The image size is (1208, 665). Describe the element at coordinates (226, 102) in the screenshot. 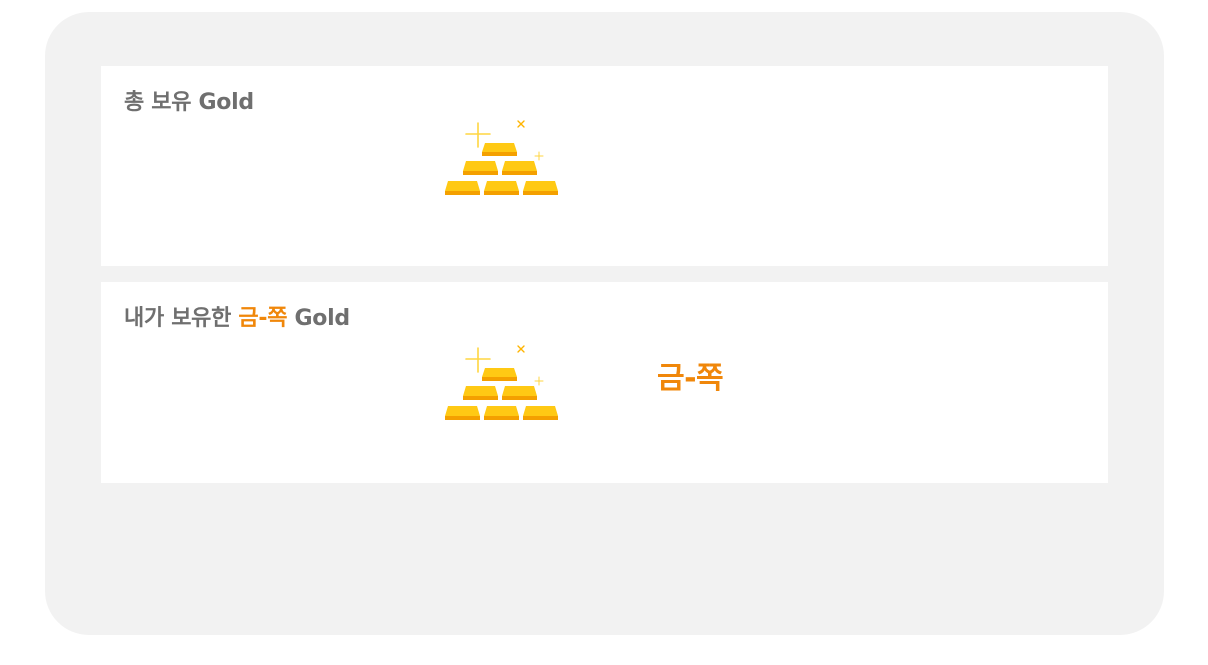

I see `total-gold-title-suffix: Gold` at that location.